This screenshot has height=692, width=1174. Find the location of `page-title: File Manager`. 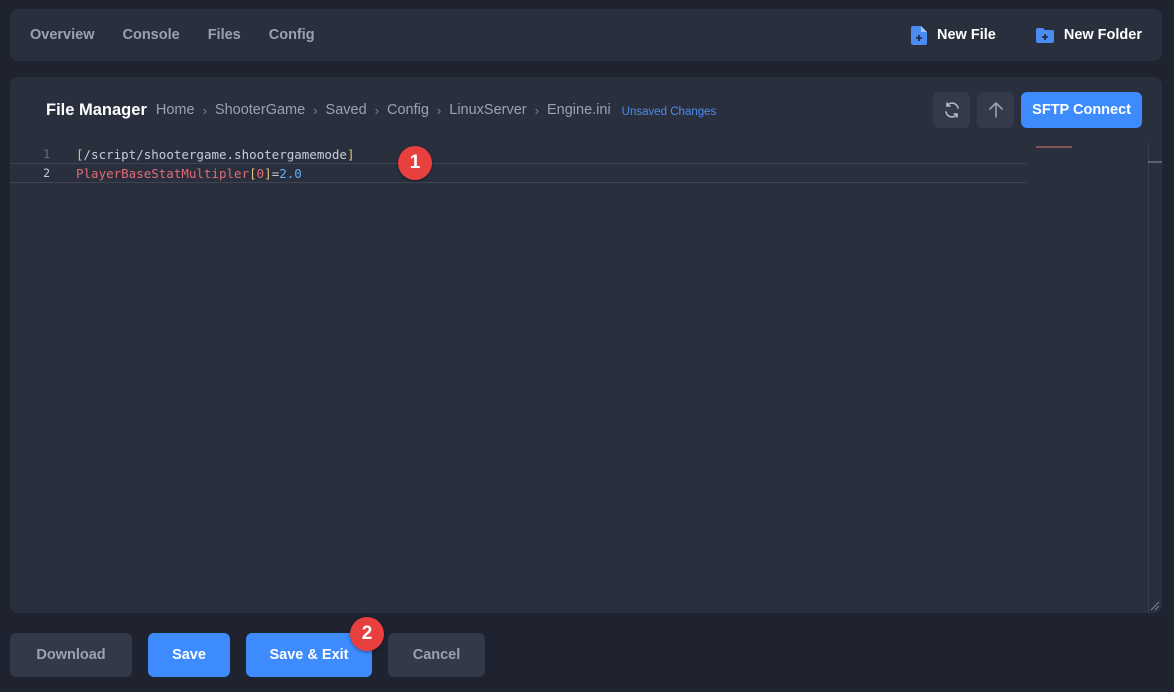

page-title: File Manager is located at coordinates (96, 109).